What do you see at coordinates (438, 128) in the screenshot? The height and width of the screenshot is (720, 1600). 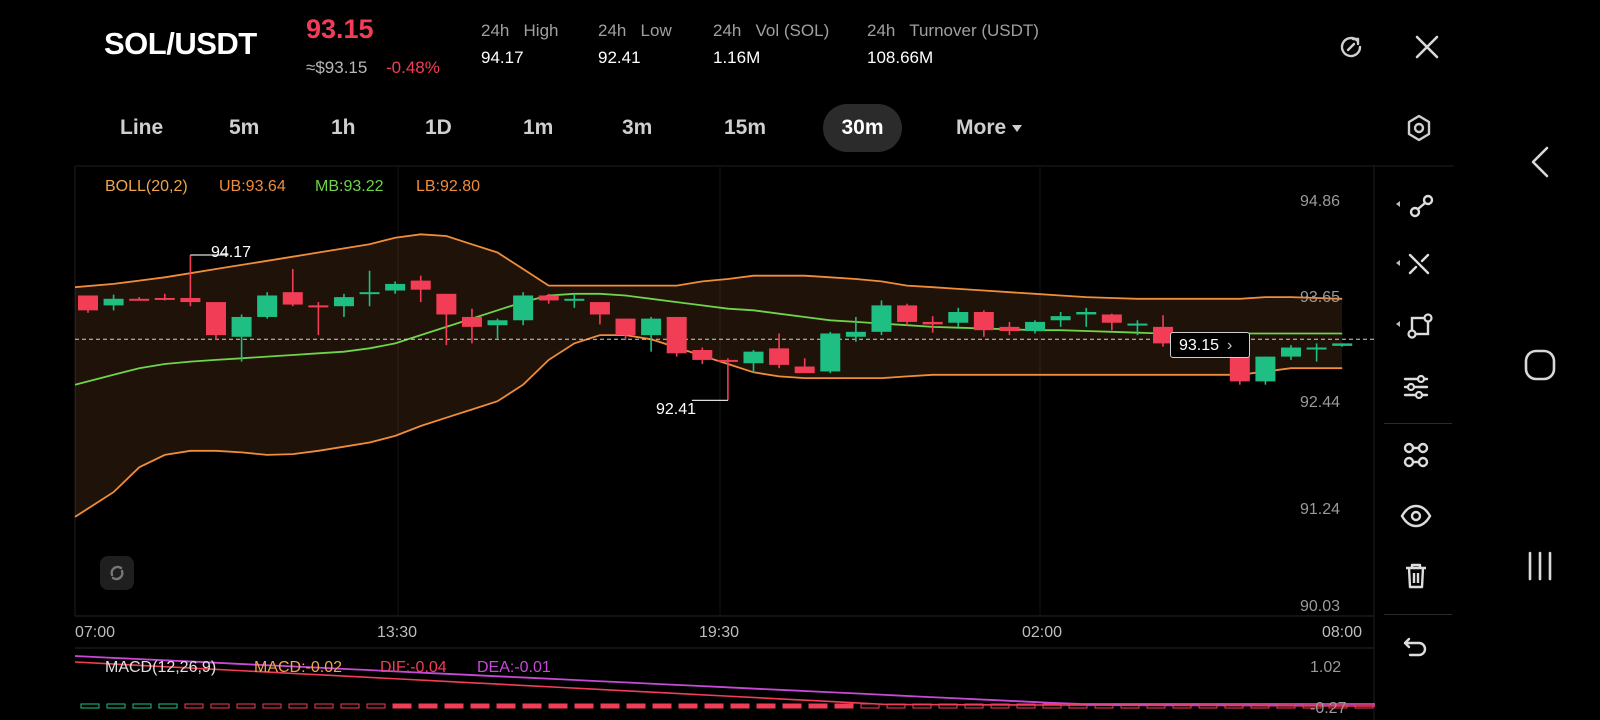 I see `tab-1d: 1D` at bounding box center [438, 128].